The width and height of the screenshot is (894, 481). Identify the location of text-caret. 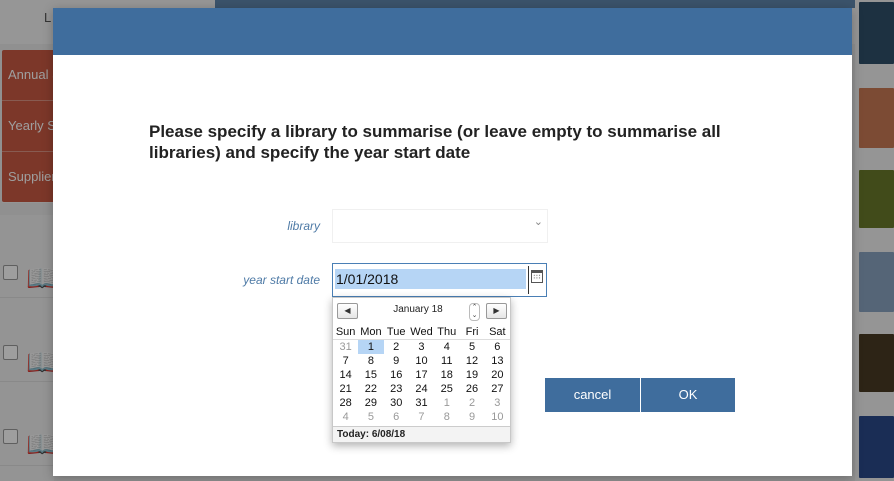
(528, 280).